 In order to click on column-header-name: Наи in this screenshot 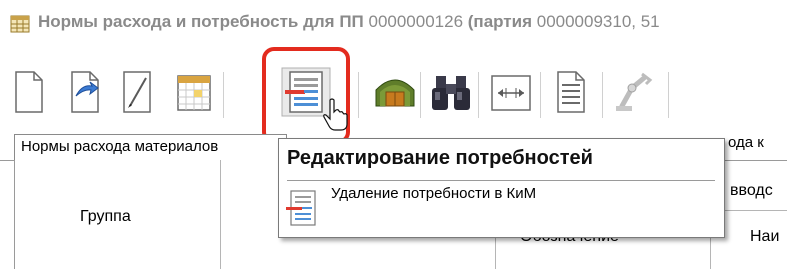, I will do `click(765, 236)`.